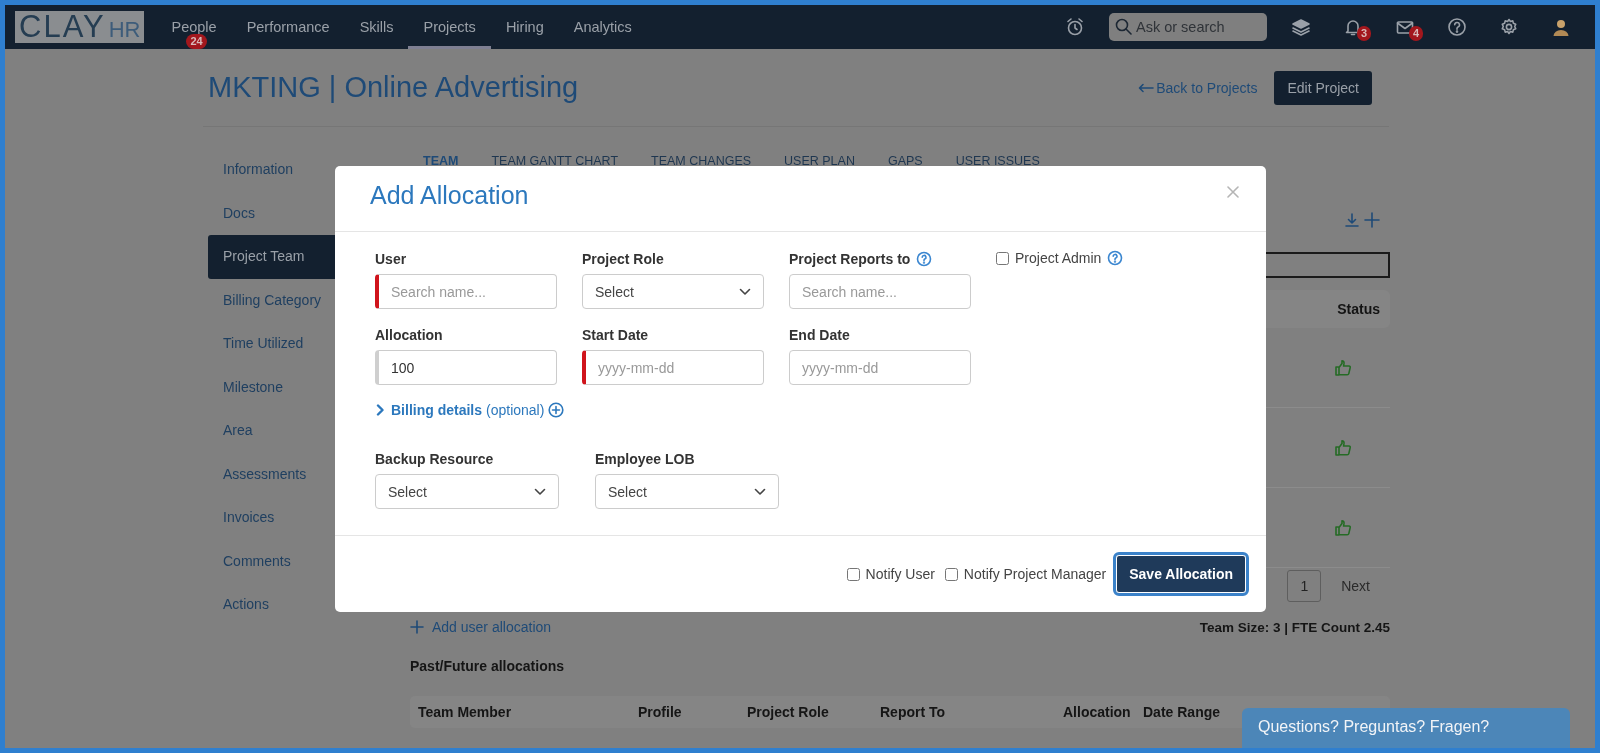 The height and width of the screenshot is (753, 1600). I want to click on next-link: Next, so click(1355, 586).